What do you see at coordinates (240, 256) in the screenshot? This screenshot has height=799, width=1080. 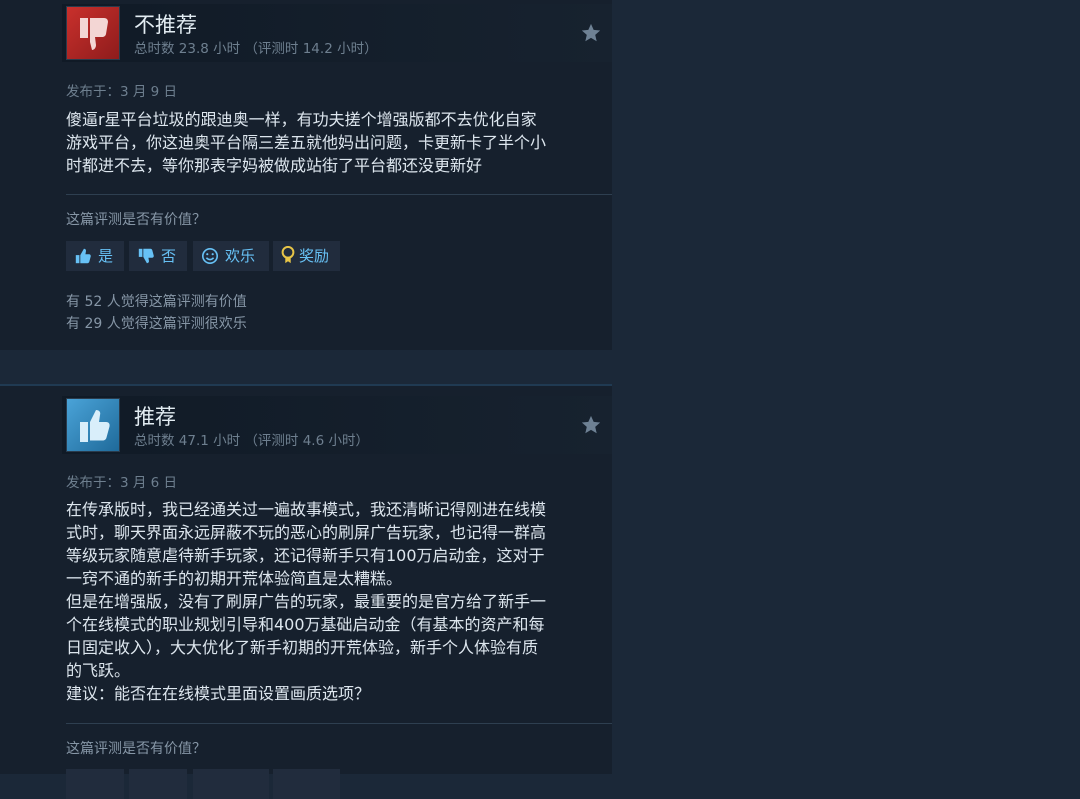 I see `vote-funny-label: 欢乐` at bounding box center [240, 256].